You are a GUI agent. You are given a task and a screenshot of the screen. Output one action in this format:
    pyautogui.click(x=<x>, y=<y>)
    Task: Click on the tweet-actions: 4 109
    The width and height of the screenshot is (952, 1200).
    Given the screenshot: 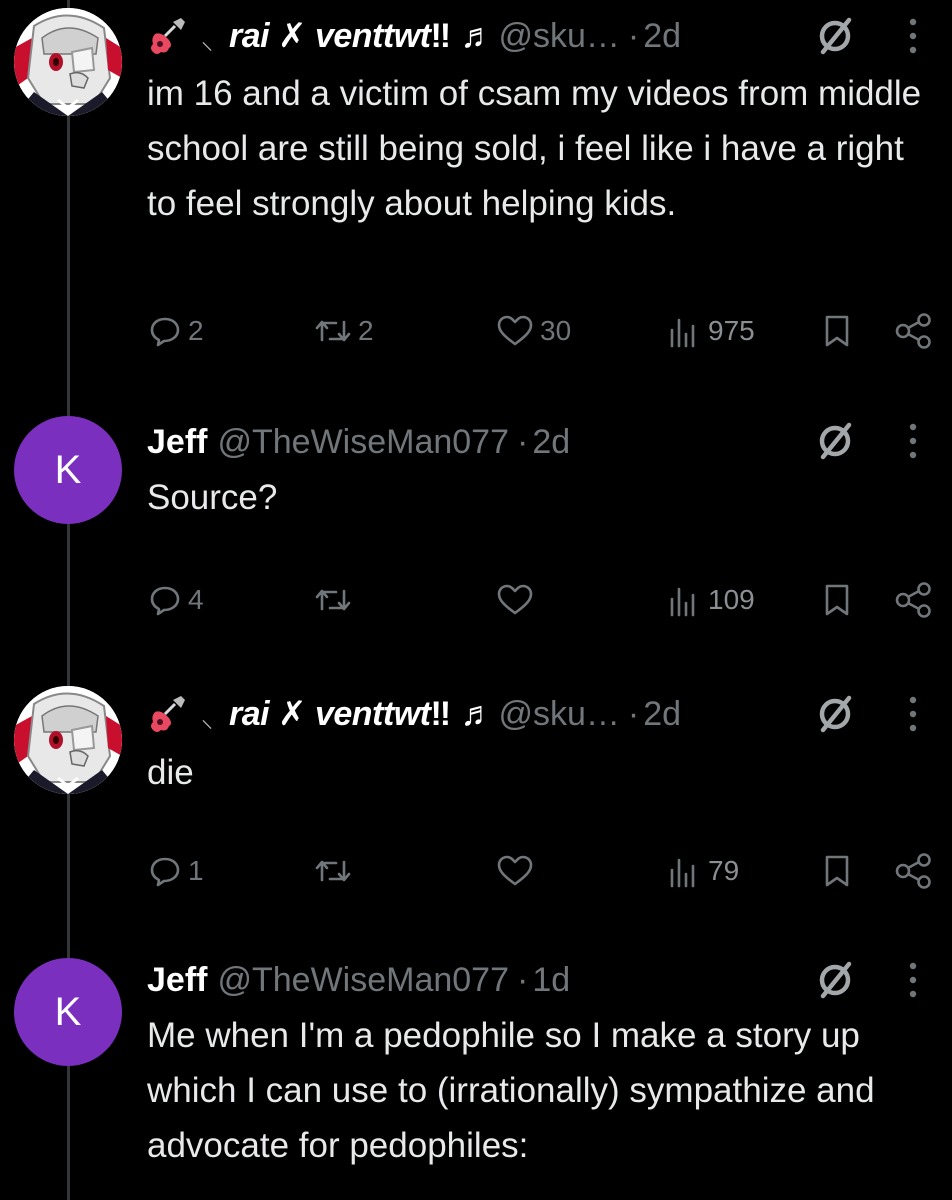 What is the action you would take?
    pyautogui.click(x=476, y=600)
    